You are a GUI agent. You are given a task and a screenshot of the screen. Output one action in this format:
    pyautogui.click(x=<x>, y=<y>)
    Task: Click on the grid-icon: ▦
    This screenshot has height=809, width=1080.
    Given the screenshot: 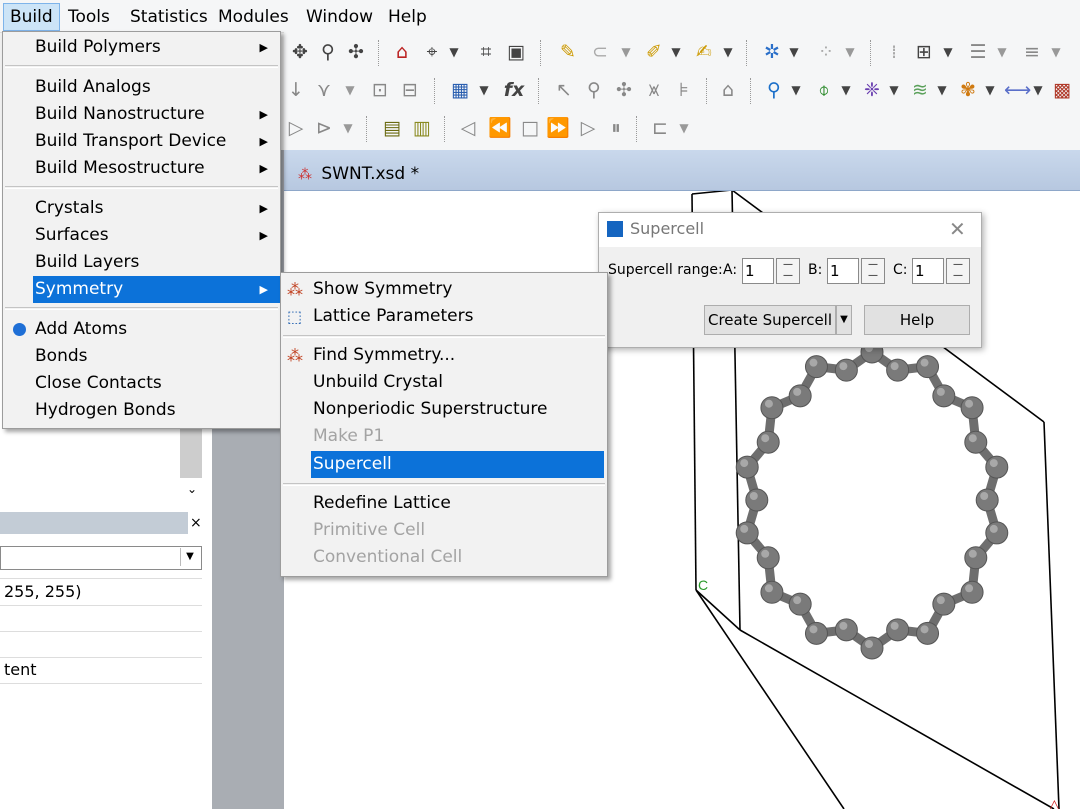 What is the action you would take?
    pyautogui.click(x=460, y=90)
    